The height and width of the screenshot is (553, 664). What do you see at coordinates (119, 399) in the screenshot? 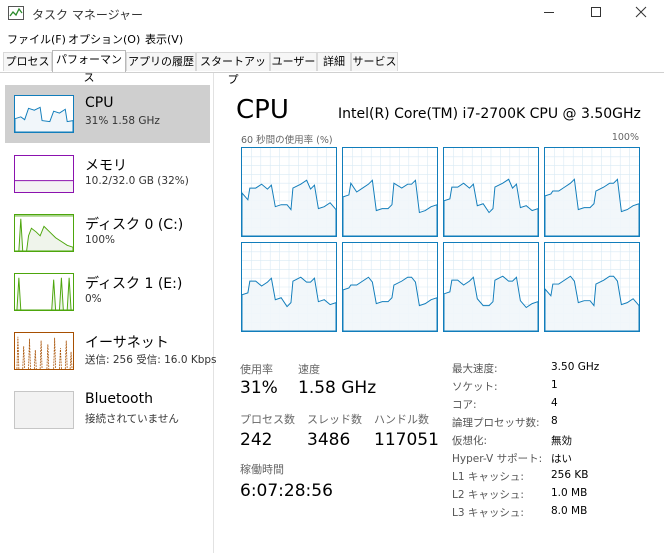
I see `sidebar-item-label: Bluetooth` at bounding box center [119, 399].